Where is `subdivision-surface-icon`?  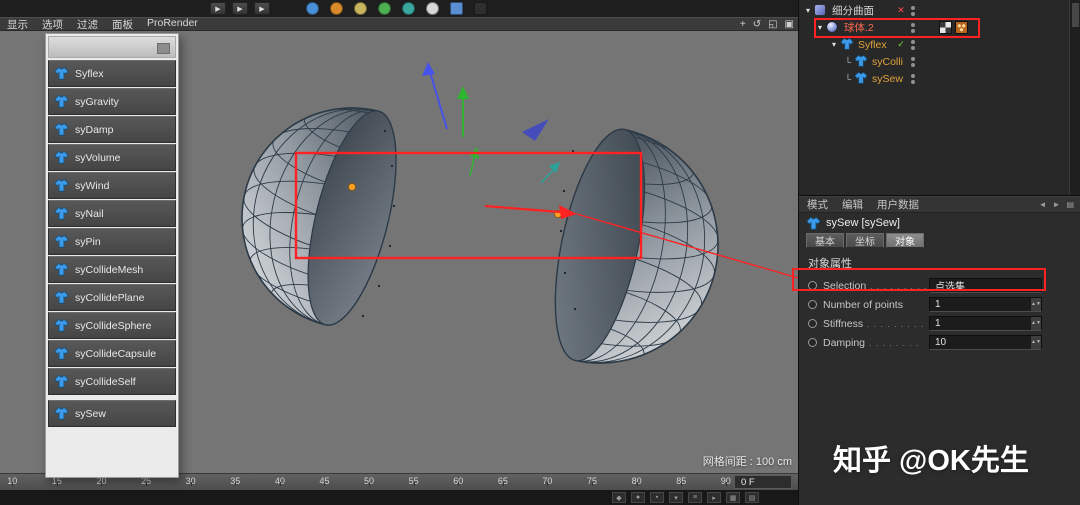 subdivision-surface-icon is located at coordinates (820, 10).